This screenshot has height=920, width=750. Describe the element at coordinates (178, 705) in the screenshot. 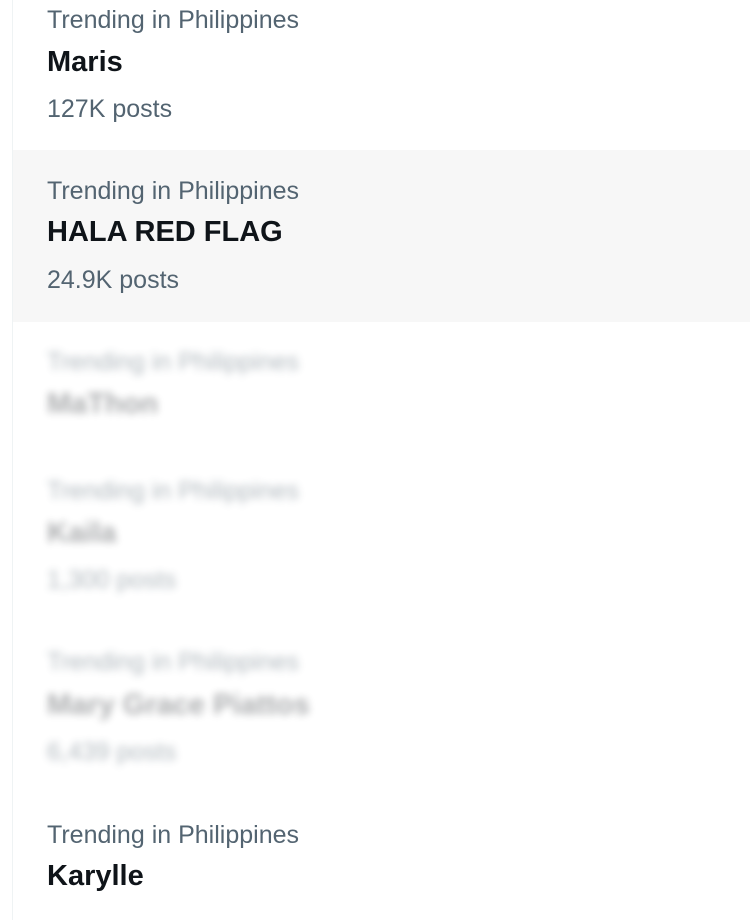

I see `trend-name: Mary Grace Piattos` at that location.